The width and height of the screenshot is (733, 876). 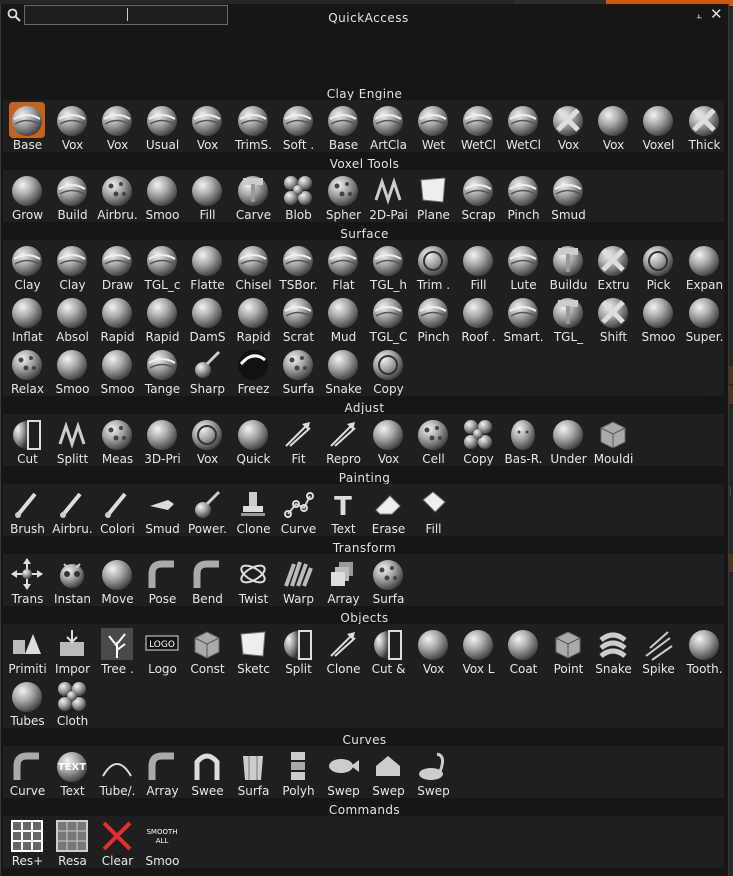 What do you see at coordinates (26, 844) in the screenshot?
I see `tool-button: Res+` at bounding box center [26, 844].